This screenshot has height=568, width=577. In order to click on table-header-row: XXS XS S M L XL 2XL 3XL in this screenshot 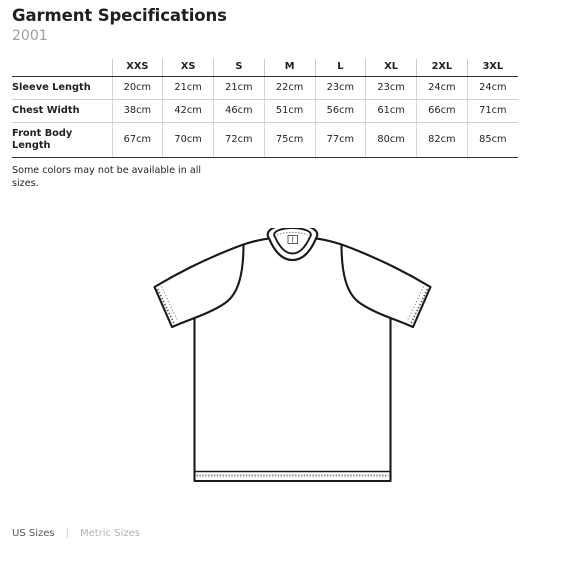, I will do `click(265, 68)`.